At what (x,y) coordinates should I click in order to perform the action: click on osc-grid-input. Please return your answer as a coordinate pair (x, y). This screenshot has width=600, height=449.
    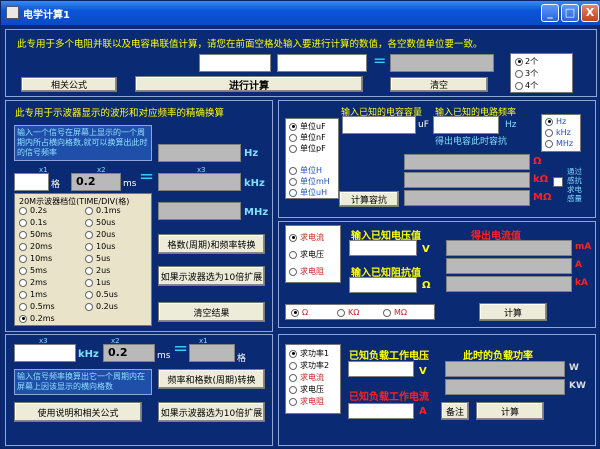
    Looking at the image, I should click on (31, 182).